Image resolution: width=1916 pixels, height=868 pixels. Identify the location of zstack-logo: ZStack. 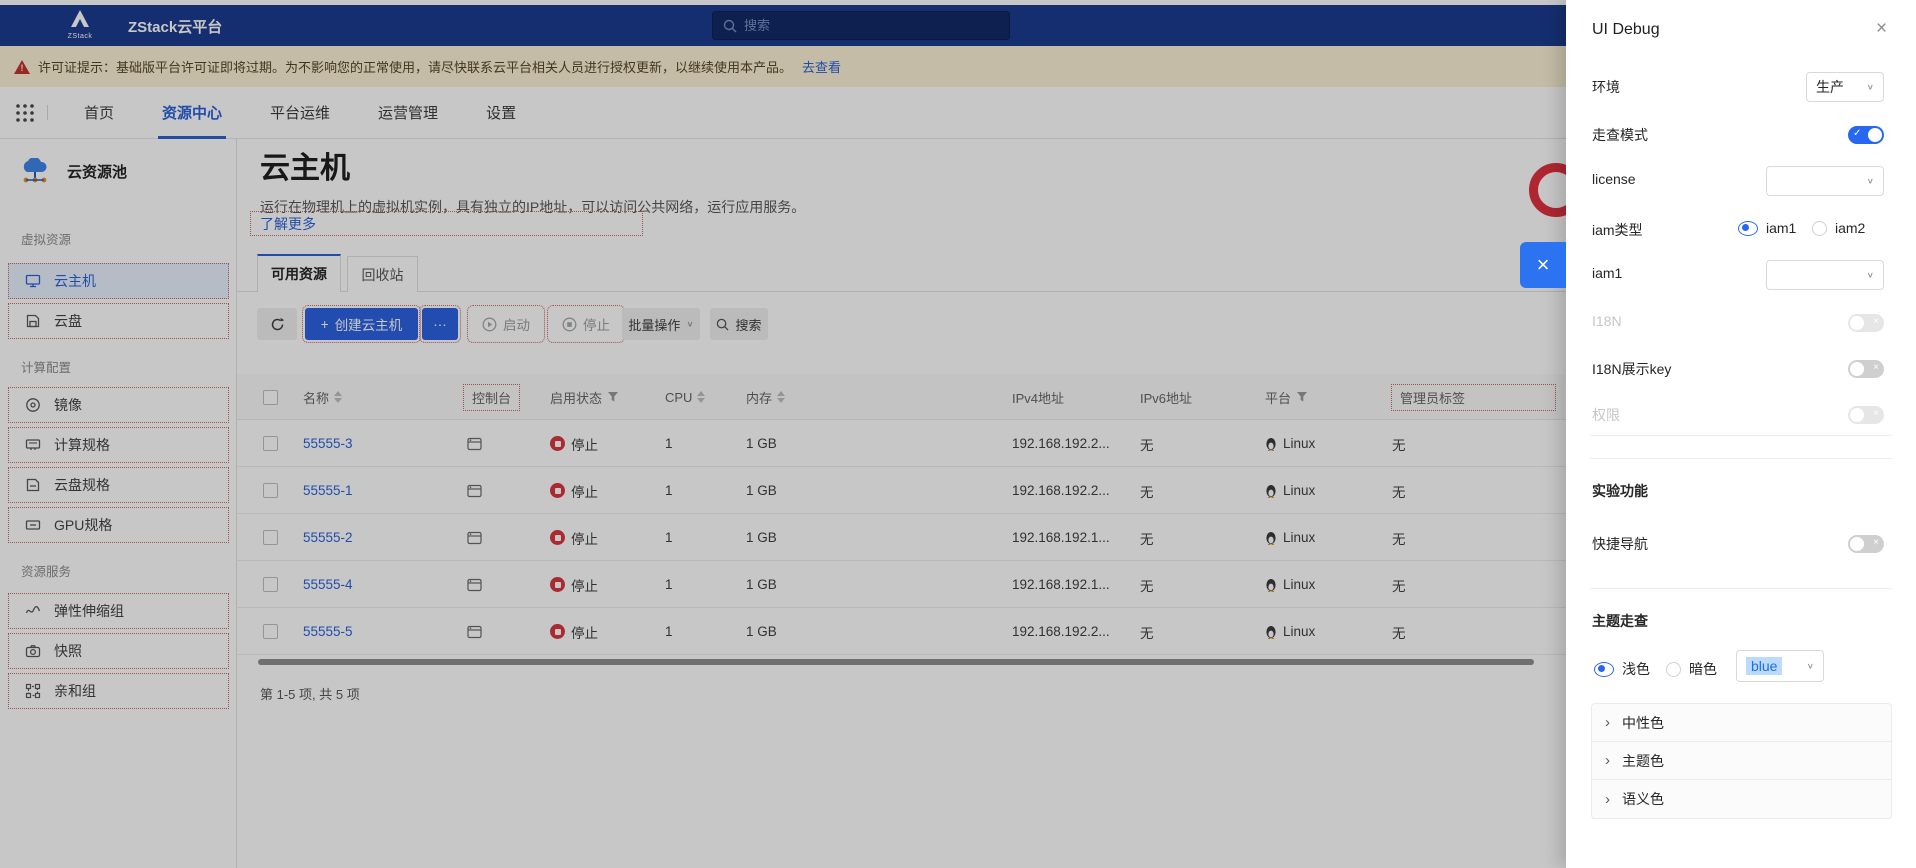
(80, 24).